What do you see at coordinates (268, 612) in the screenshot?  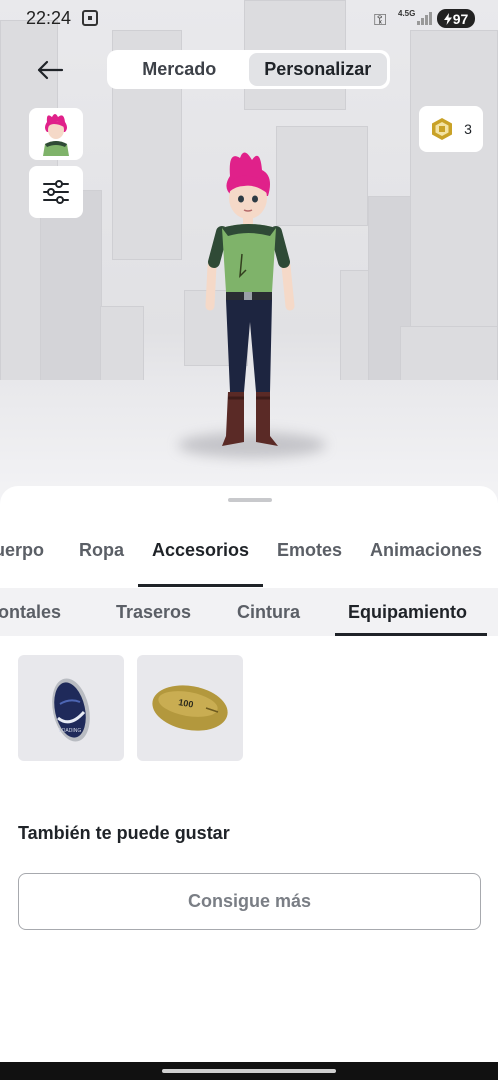 I see `subtab-cintura: Cintura` at bounding box center [268, 612].